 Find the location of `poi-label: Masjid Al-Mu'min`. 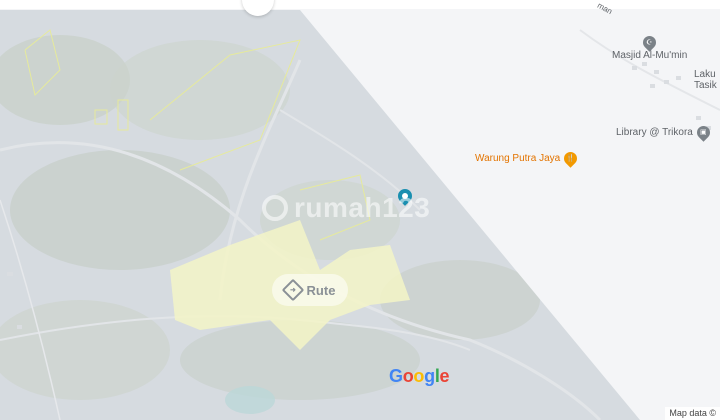

poi-label: Masjid Al-Mu'min is located at coordinates (650, 55).